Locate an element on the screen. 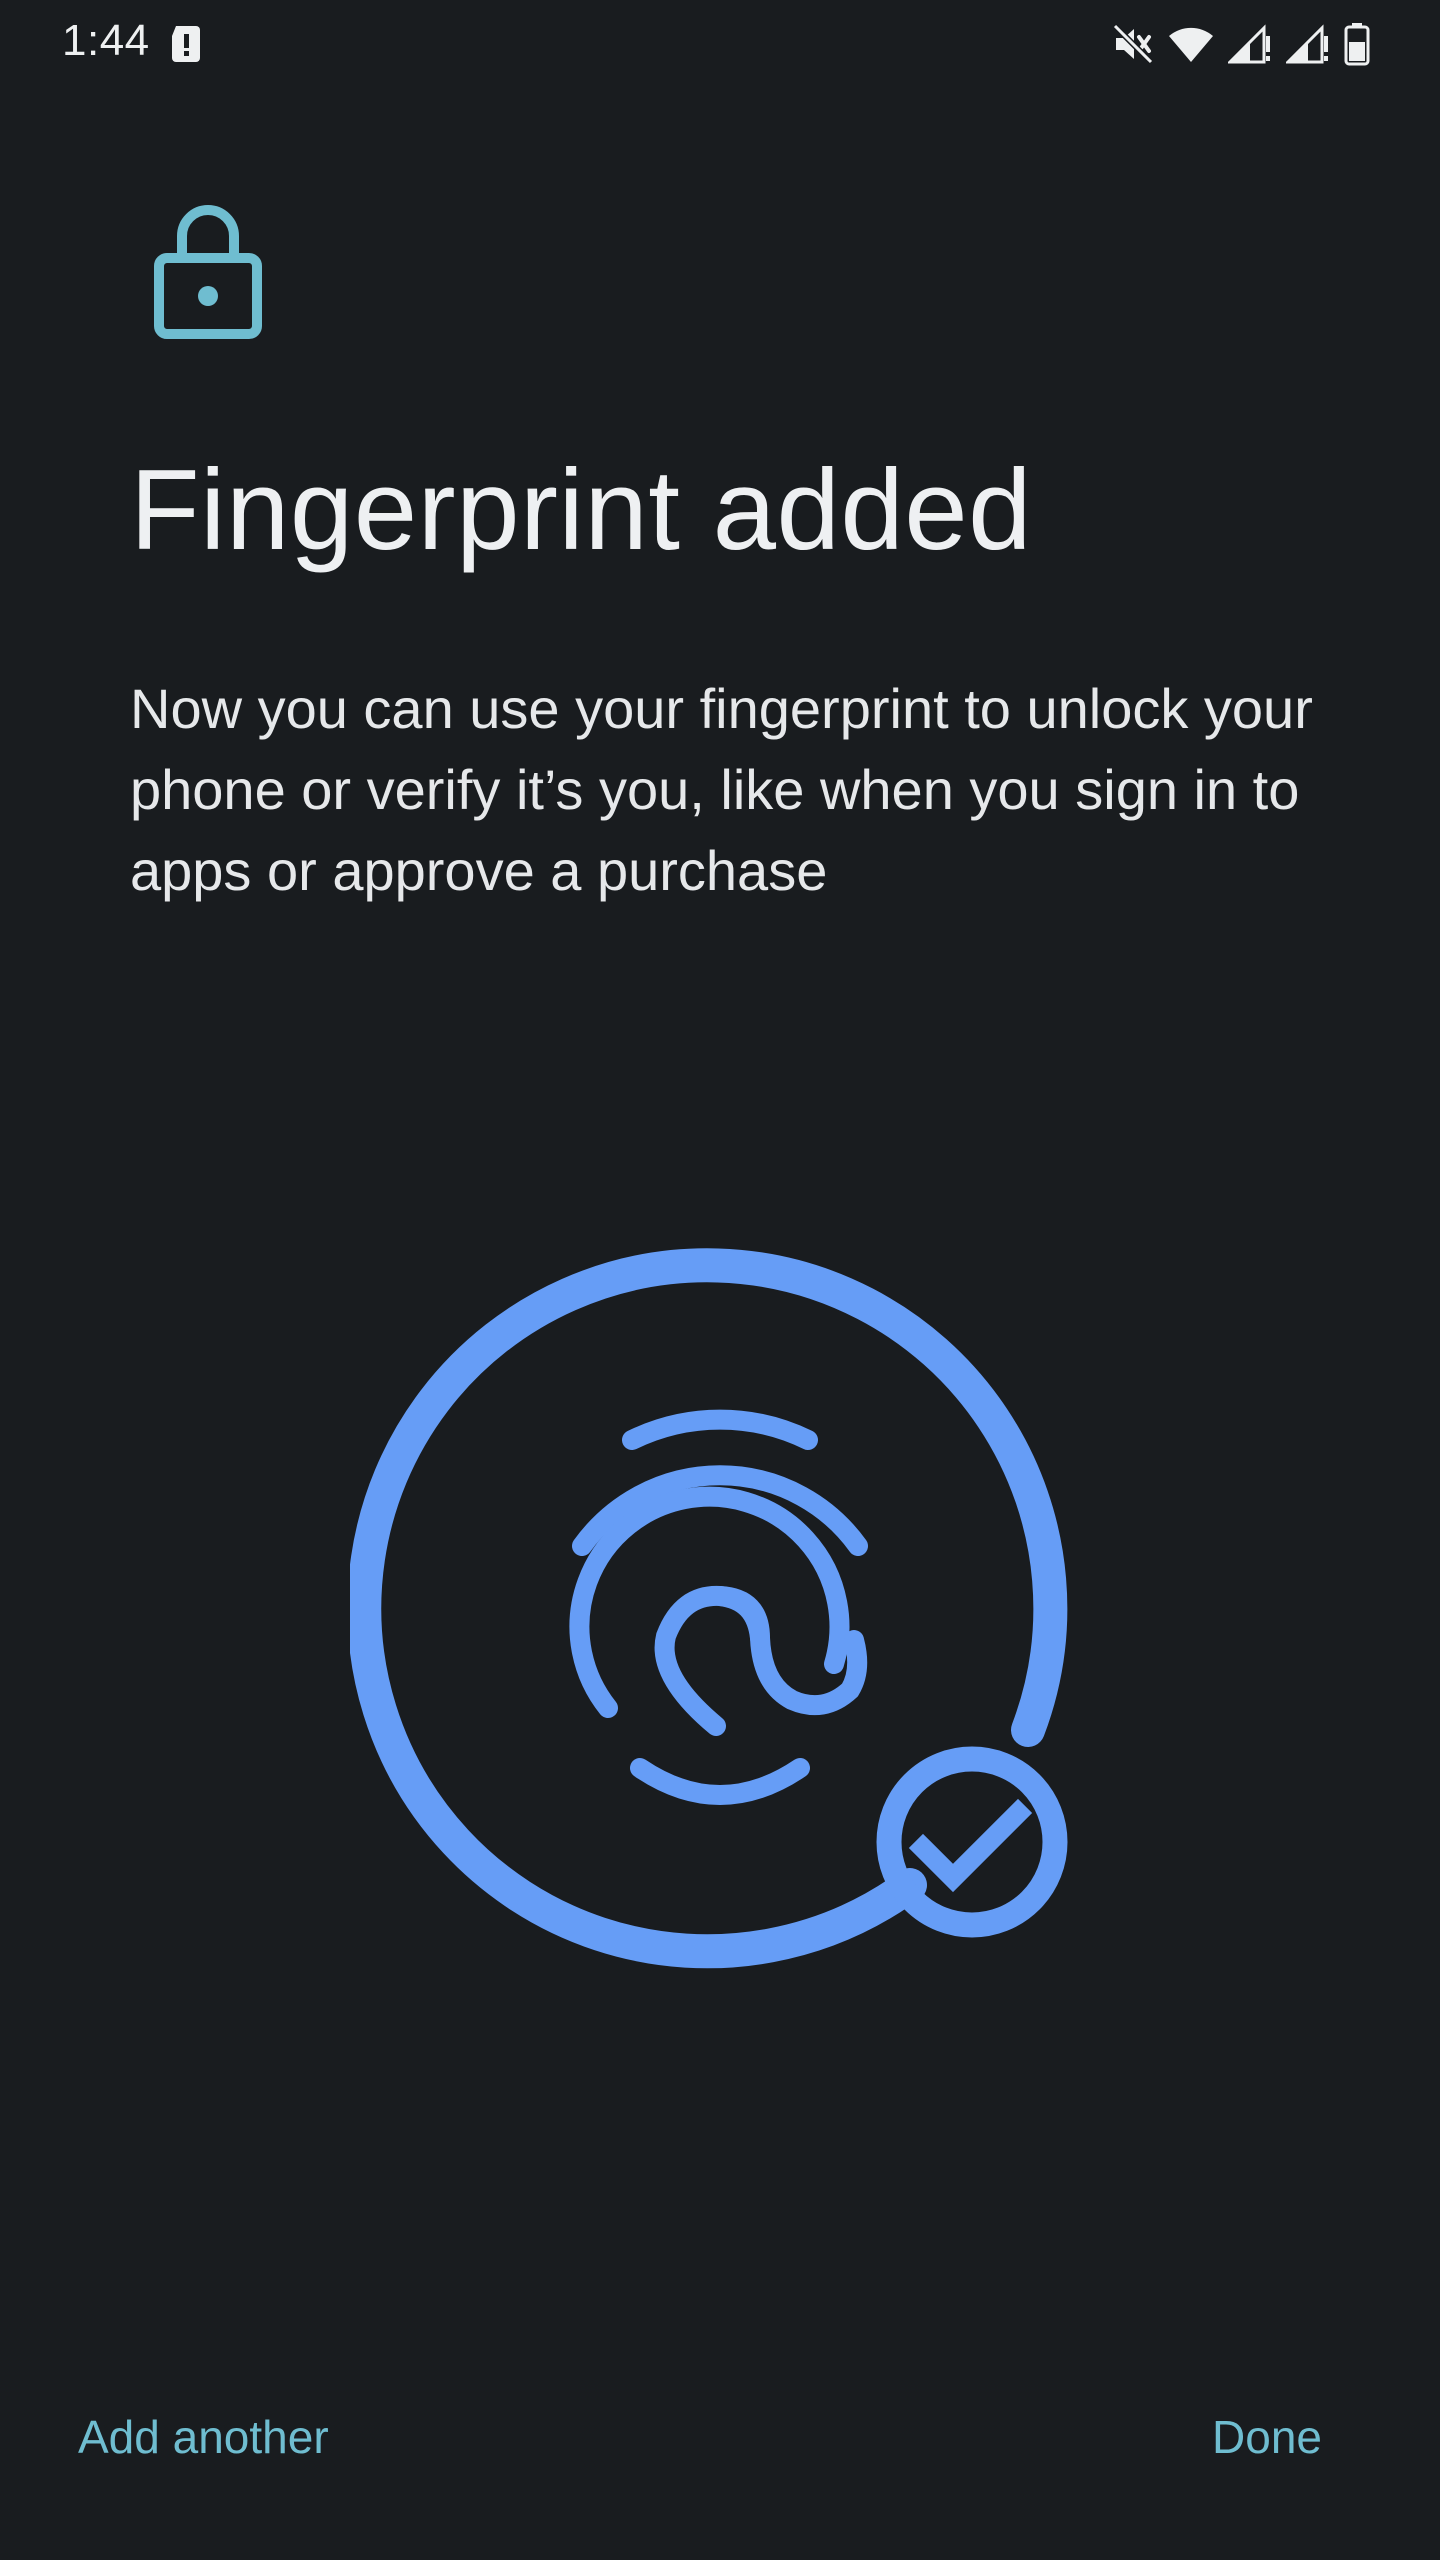  lock-icon is located at coordinates (208, 272).